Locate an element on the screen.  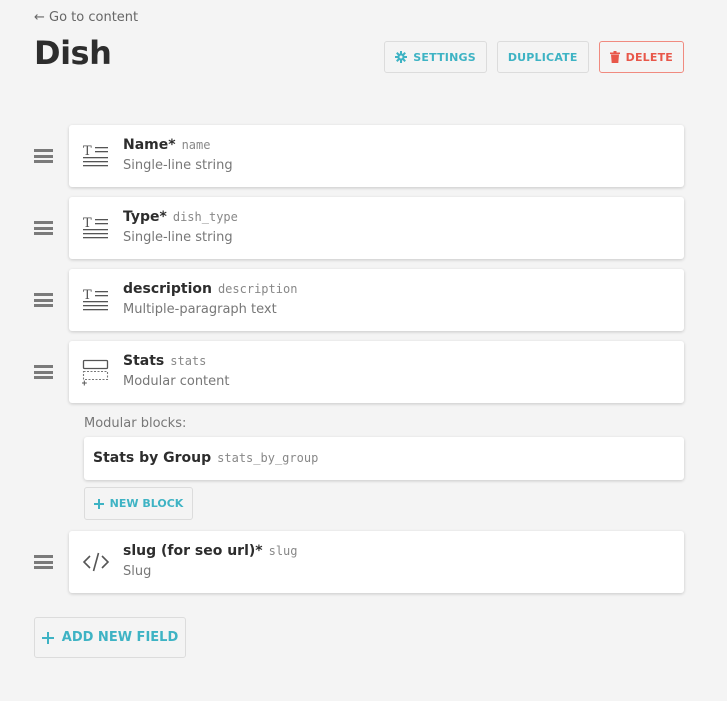
duplicate-button: DUPLICATE is located at coordinates (542, 57).